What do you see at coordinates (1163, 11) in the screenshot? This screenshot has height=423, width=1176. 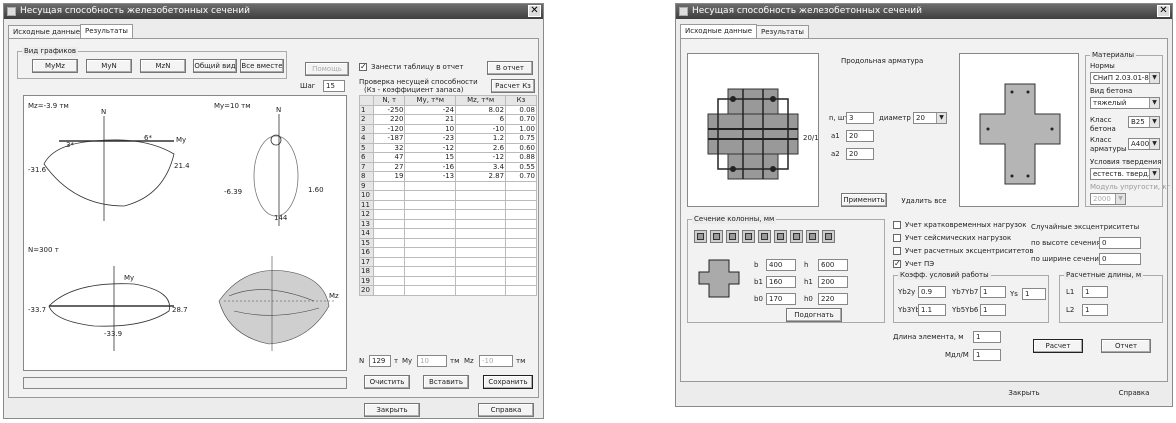 I see `close-icon-right: ✕` at bounding box center [1163, 11].